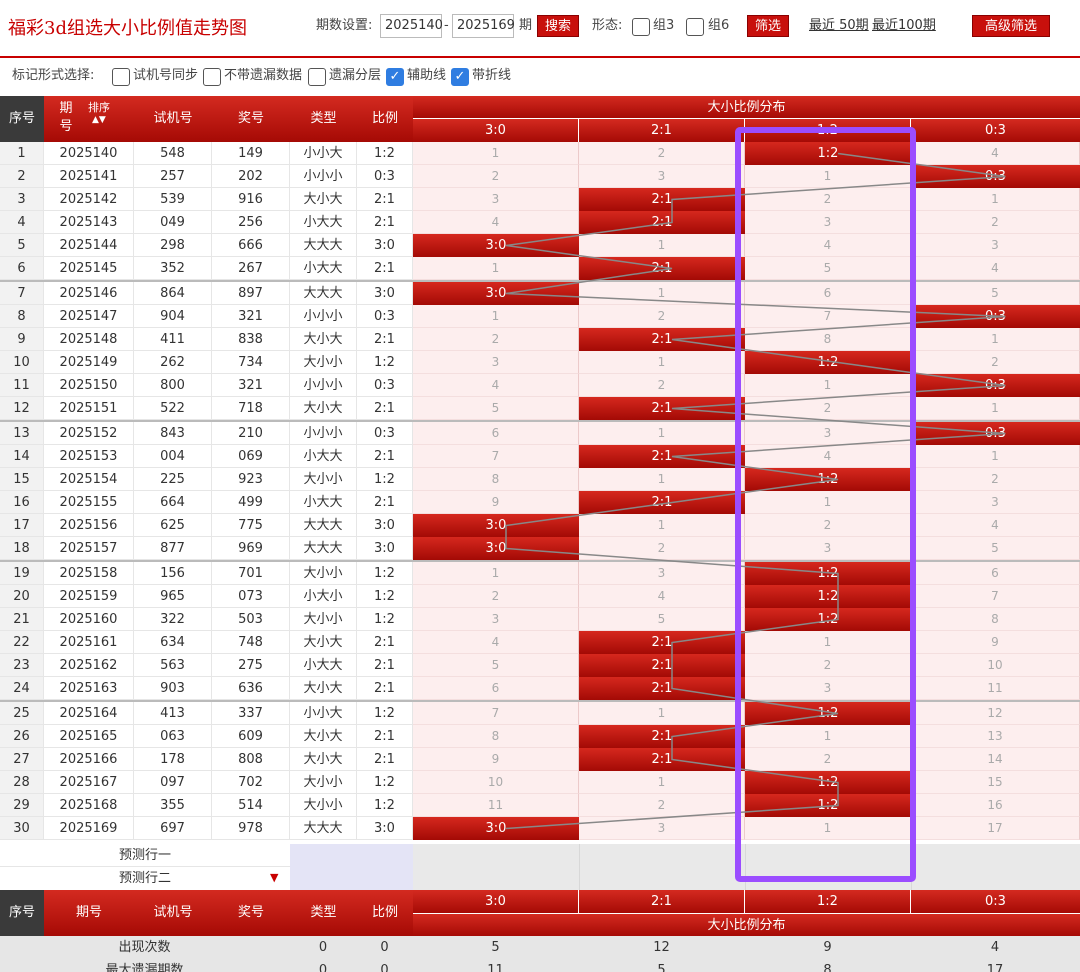  What do you see at coordinates (145, 855) in the screenshot?
I see `predict-row-1: 预测行一` at bounding box center [145, 855].